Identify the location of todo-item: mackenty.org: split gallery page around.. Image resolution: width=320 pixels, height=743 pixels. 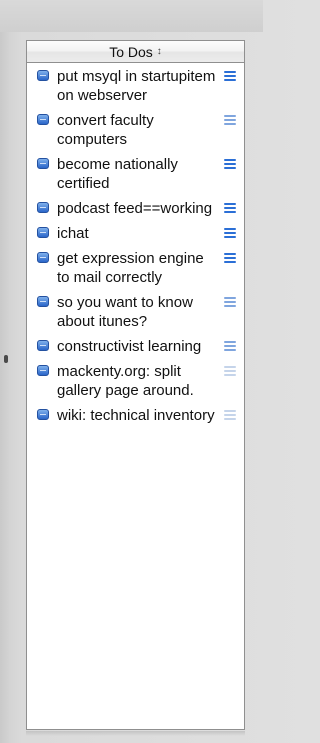
(135, 380).